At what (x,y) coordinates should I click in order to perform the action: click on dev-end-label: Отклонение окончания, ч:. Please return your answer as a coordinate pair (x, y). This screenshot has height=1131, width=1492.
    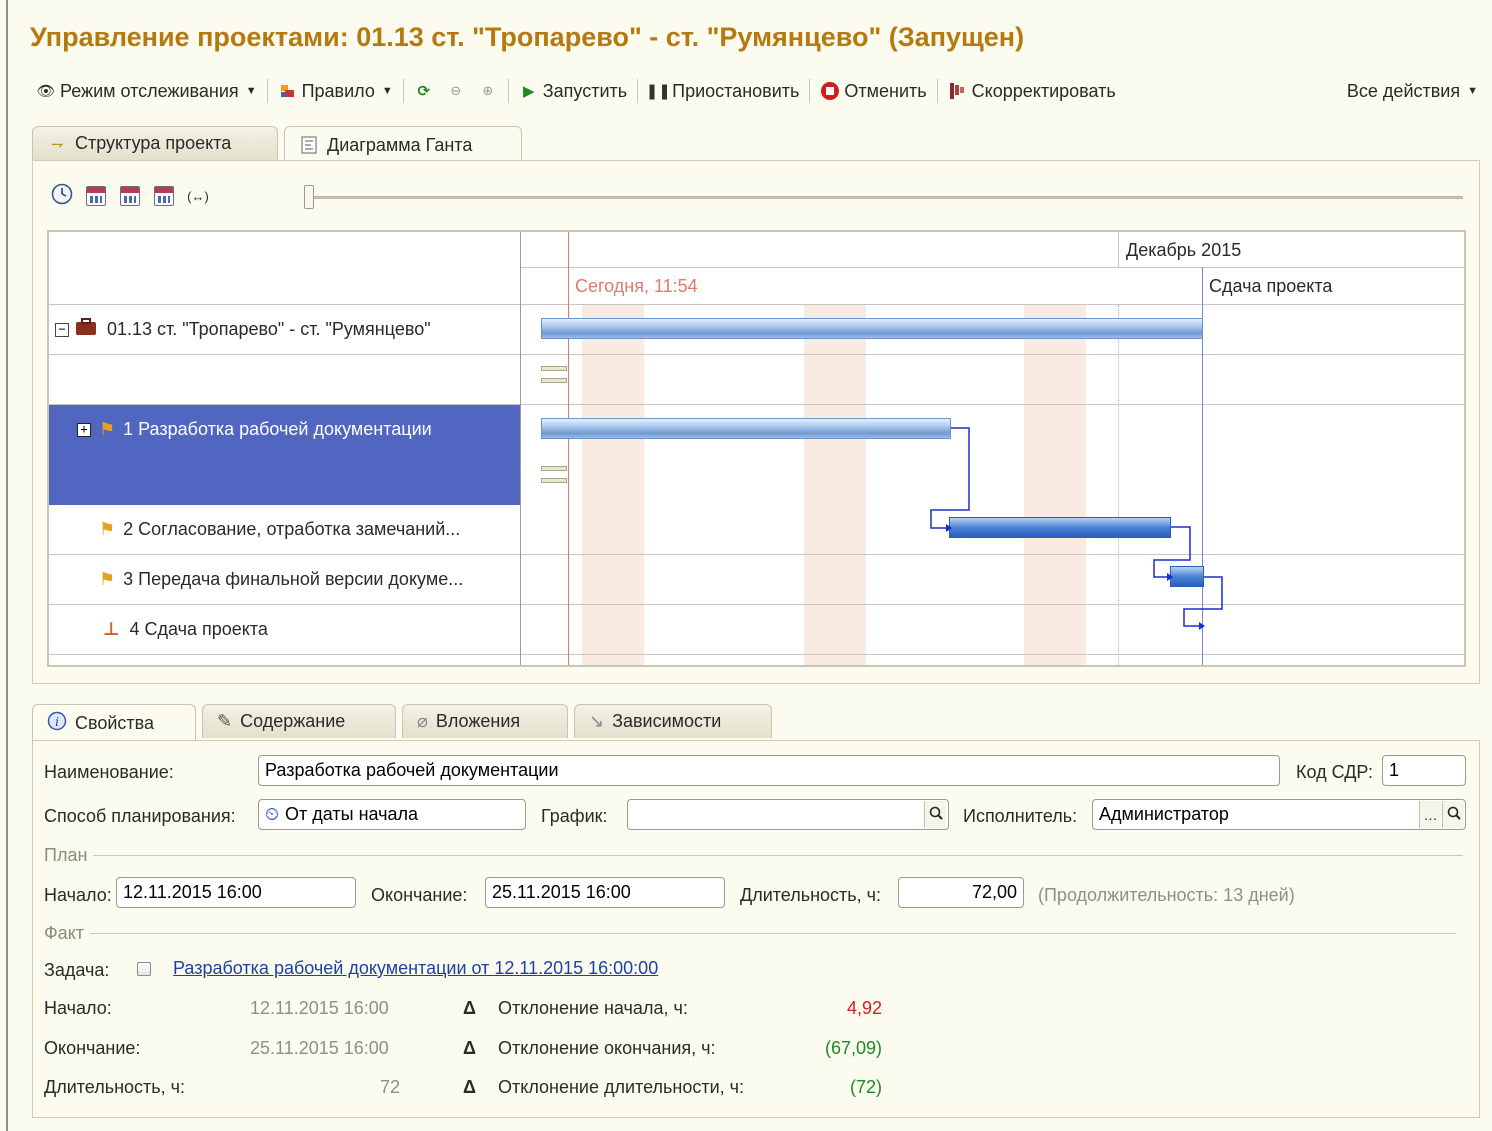
    Looking at the image, I should click on (607, 1048).